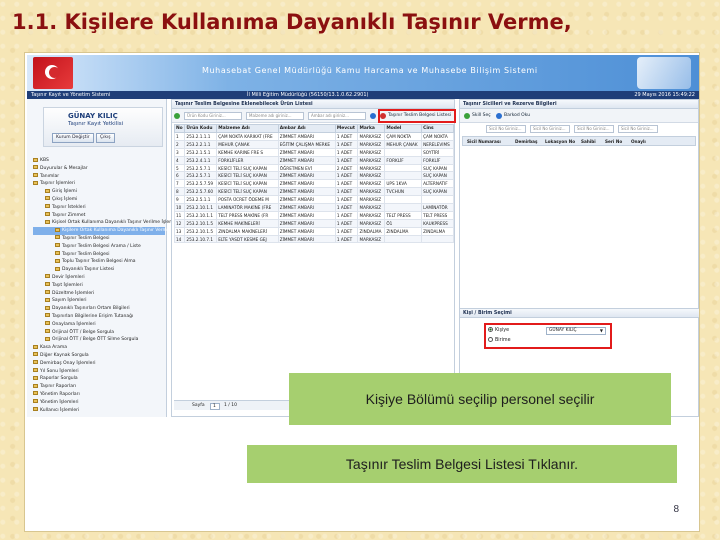  What do you see at coordinates (499, 340) in the screenshot?
I see `unit-radio: Birime` at bounding box center [499, 340].